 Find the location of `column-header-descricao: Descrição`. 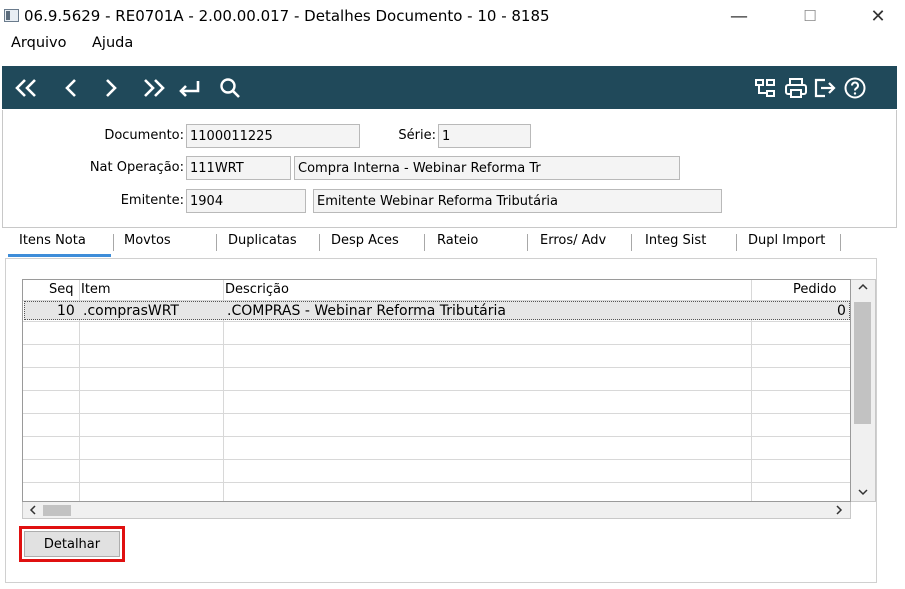

column-header-descricao: Descrição is located at coordinates (257, 289).